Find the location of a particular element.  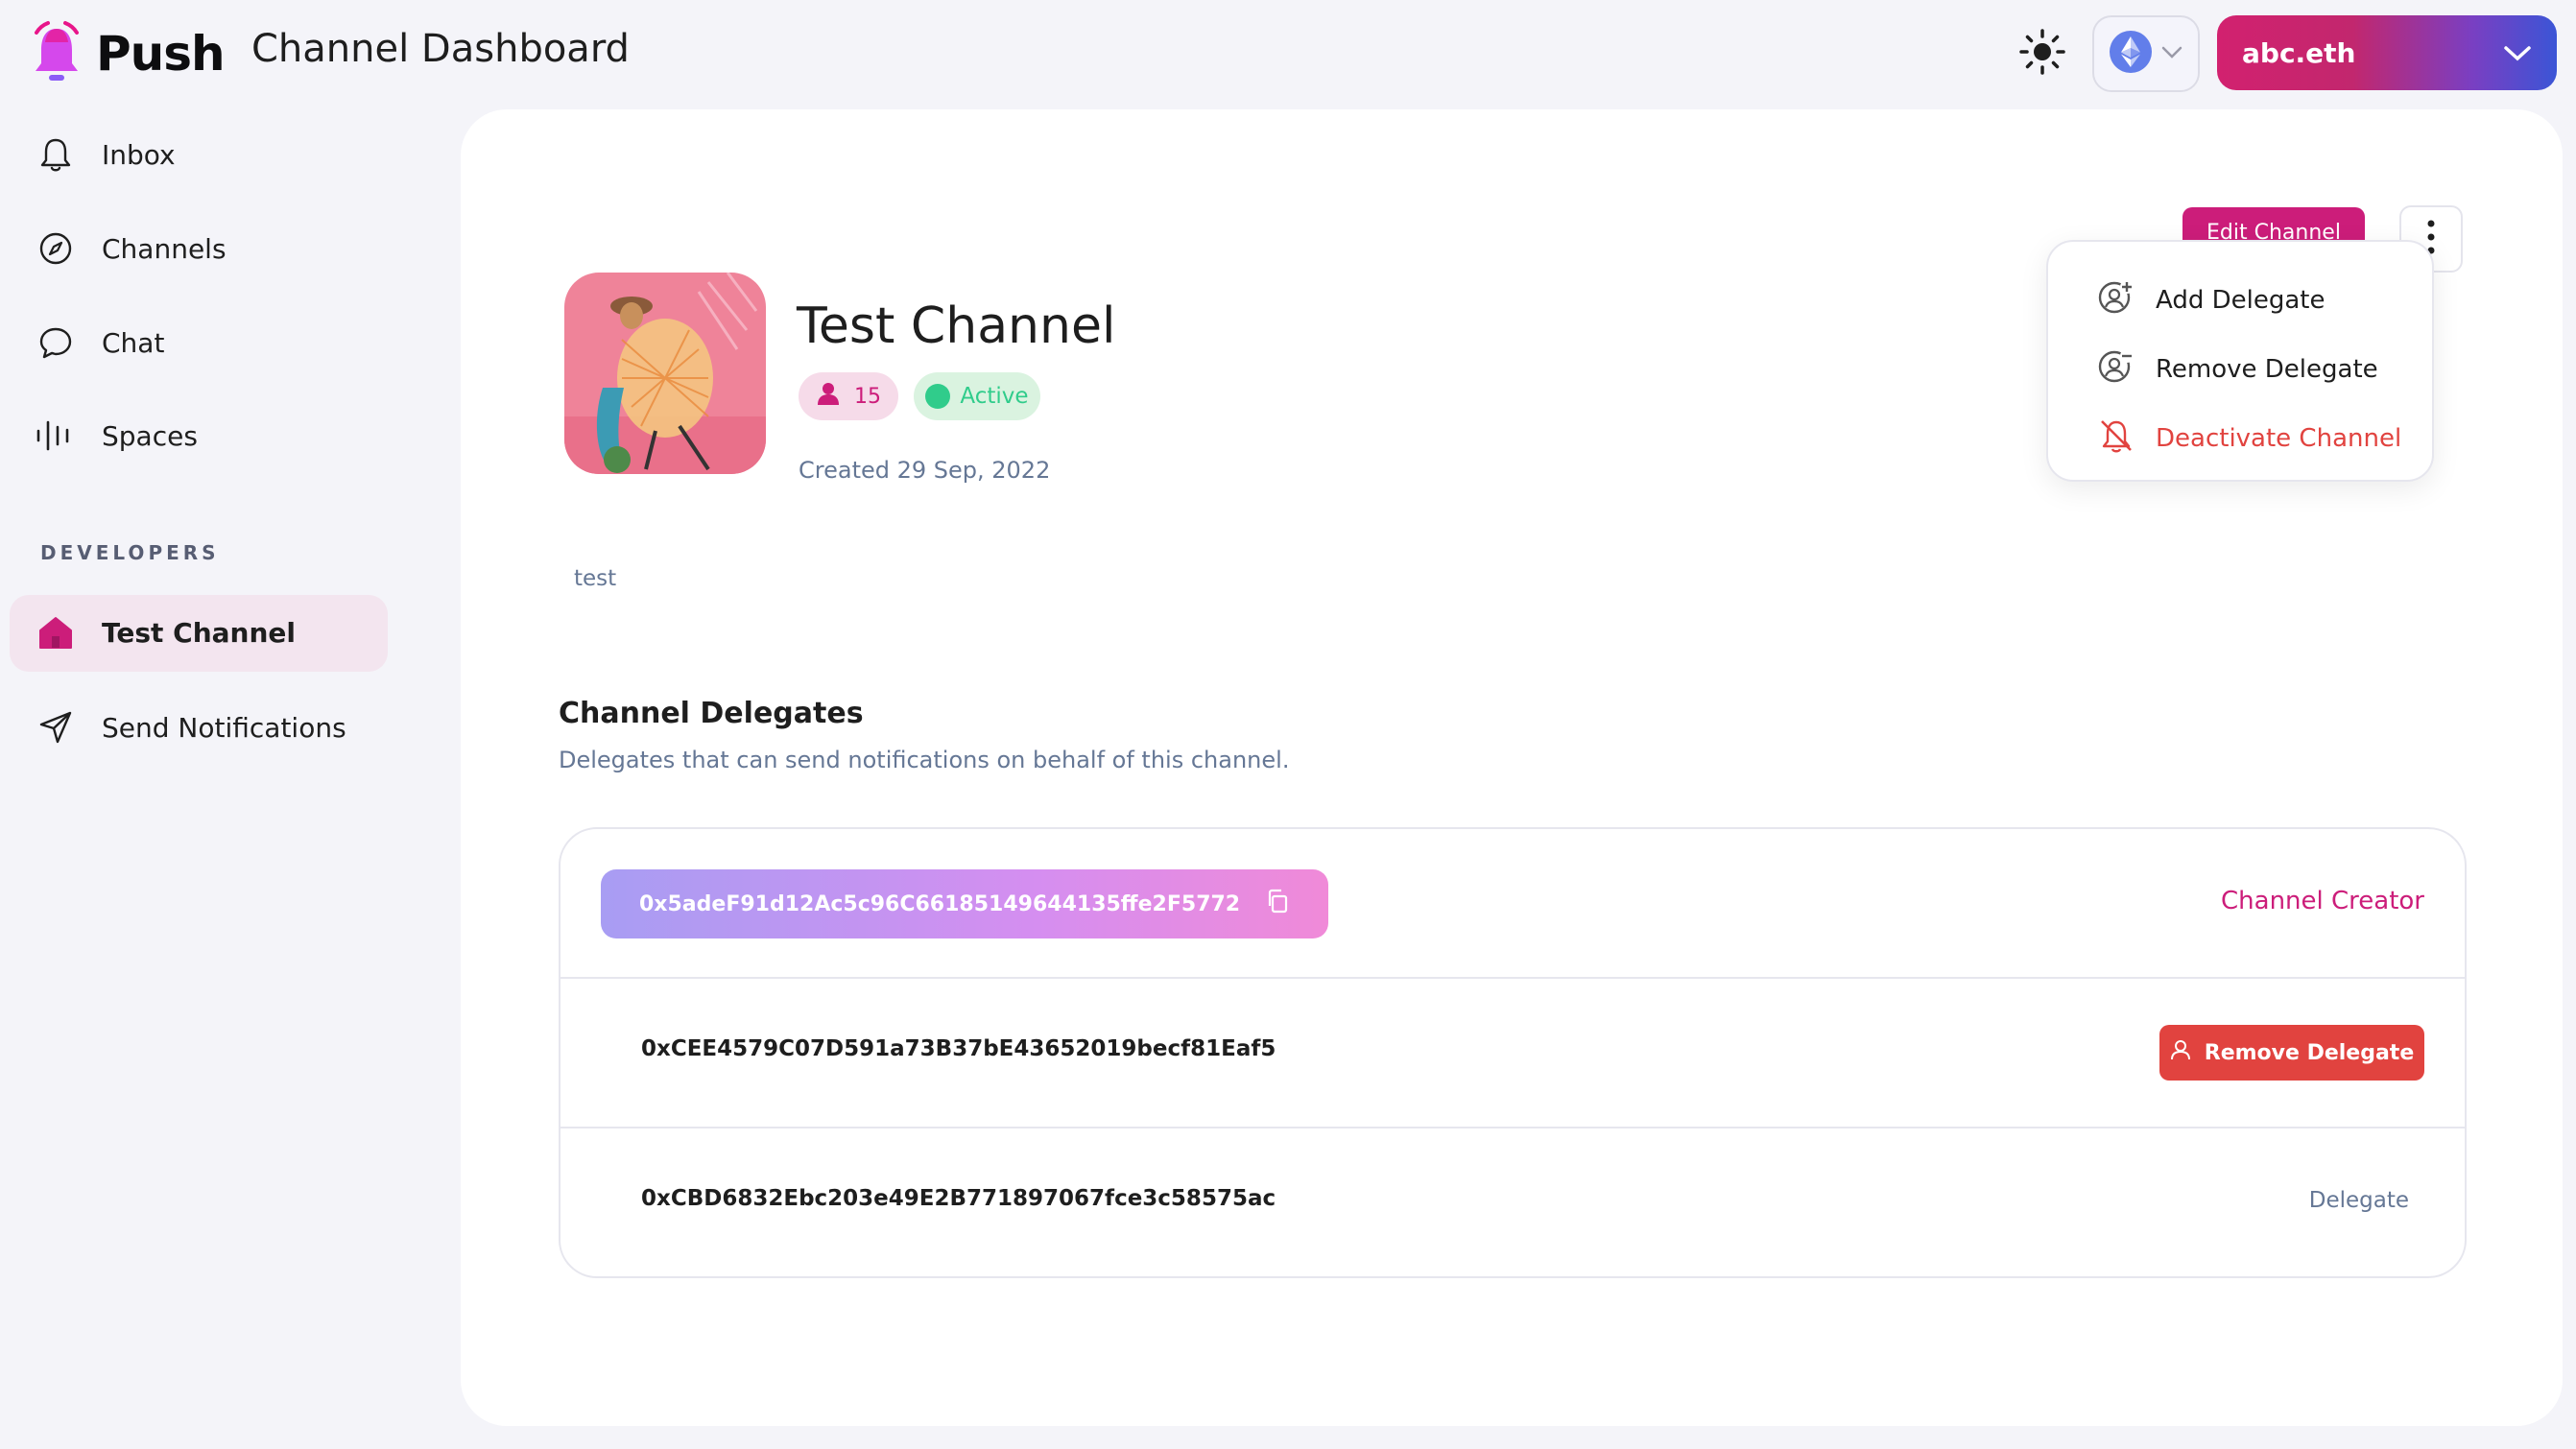

sidebar-item-label: Send Notifications is located at coordinates (224, 728).